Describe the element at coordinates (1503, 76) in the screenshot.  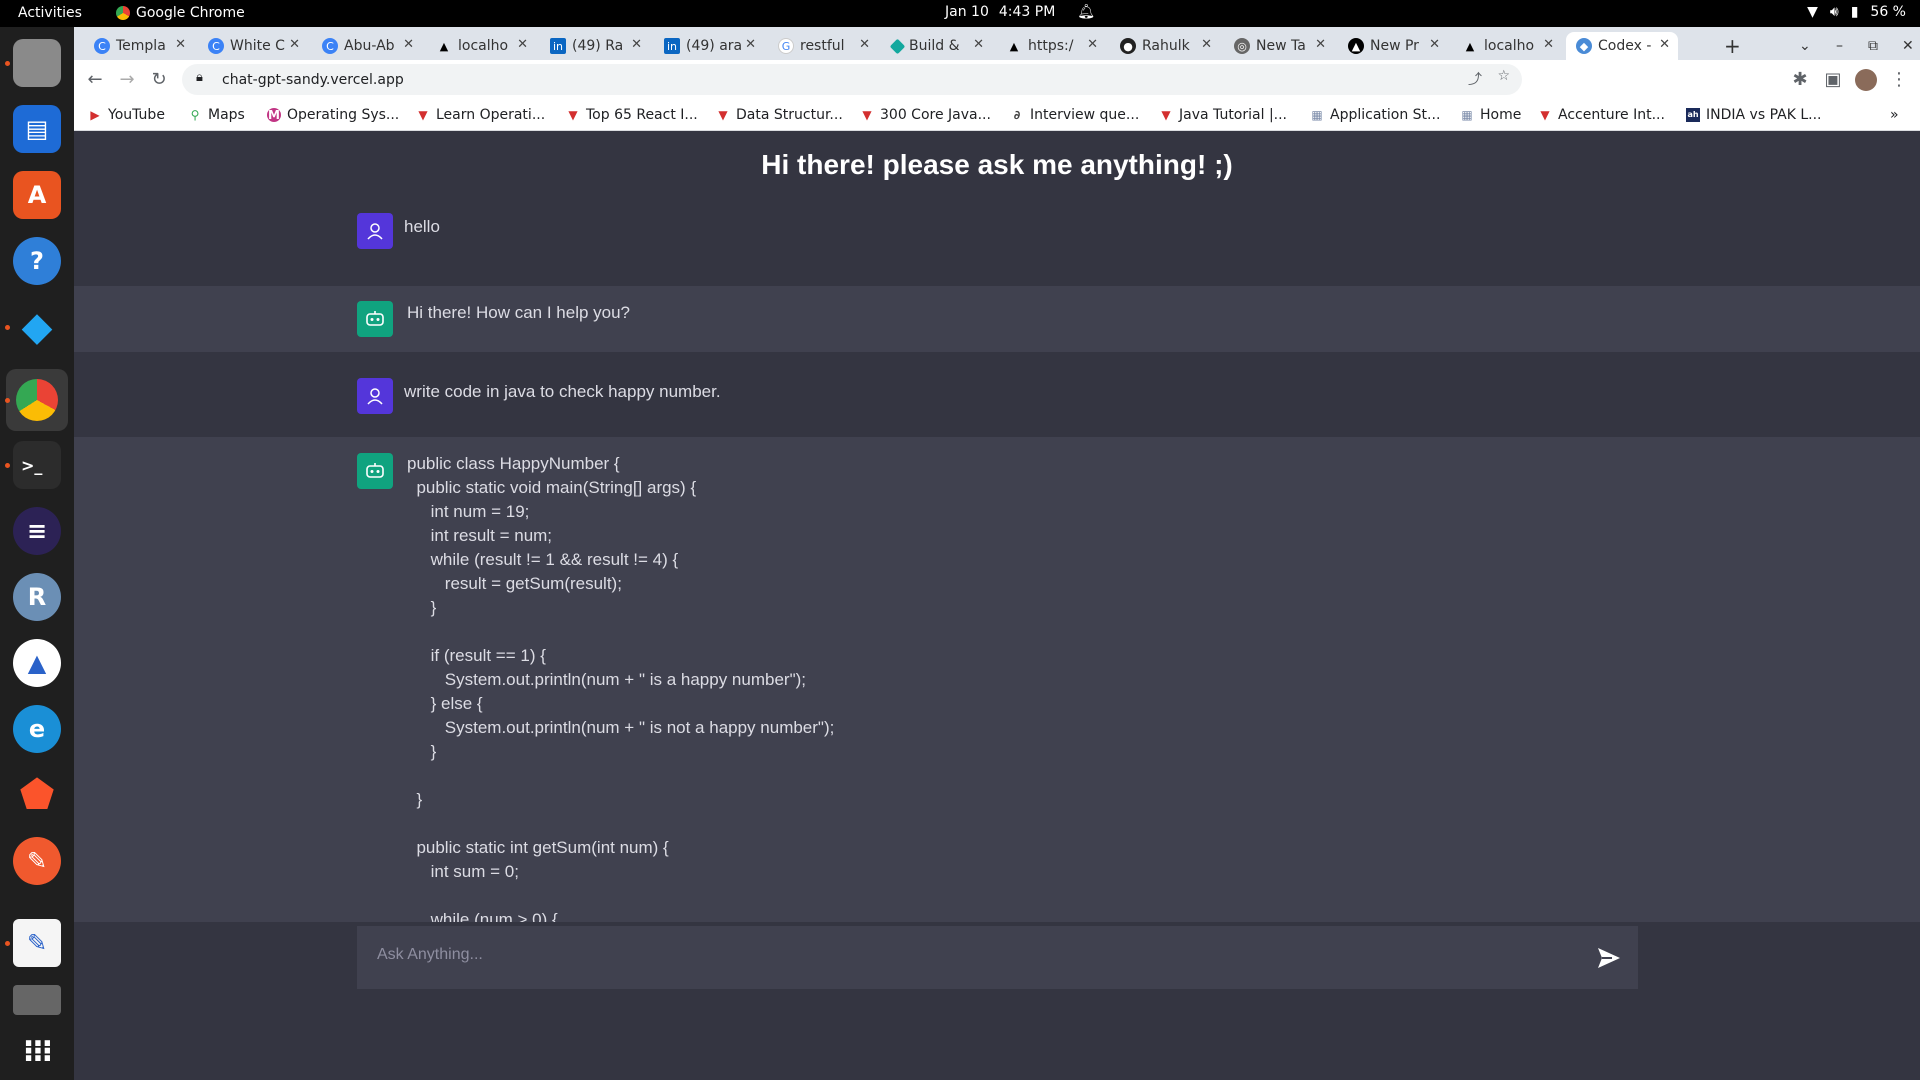
I see `star-icon: ☆` at that location.